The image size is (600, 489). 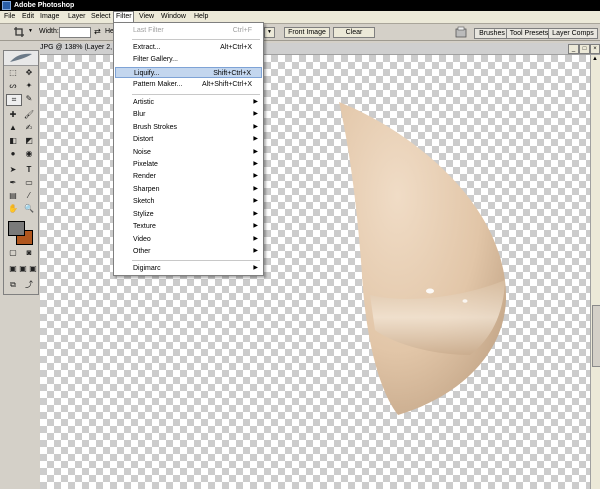 What do you see at coordinates (188, 72) in the screenshot?
I see `menu-item-liquify: Liquify... Shift+Ctrl+X` at bounding box center [188, 72].